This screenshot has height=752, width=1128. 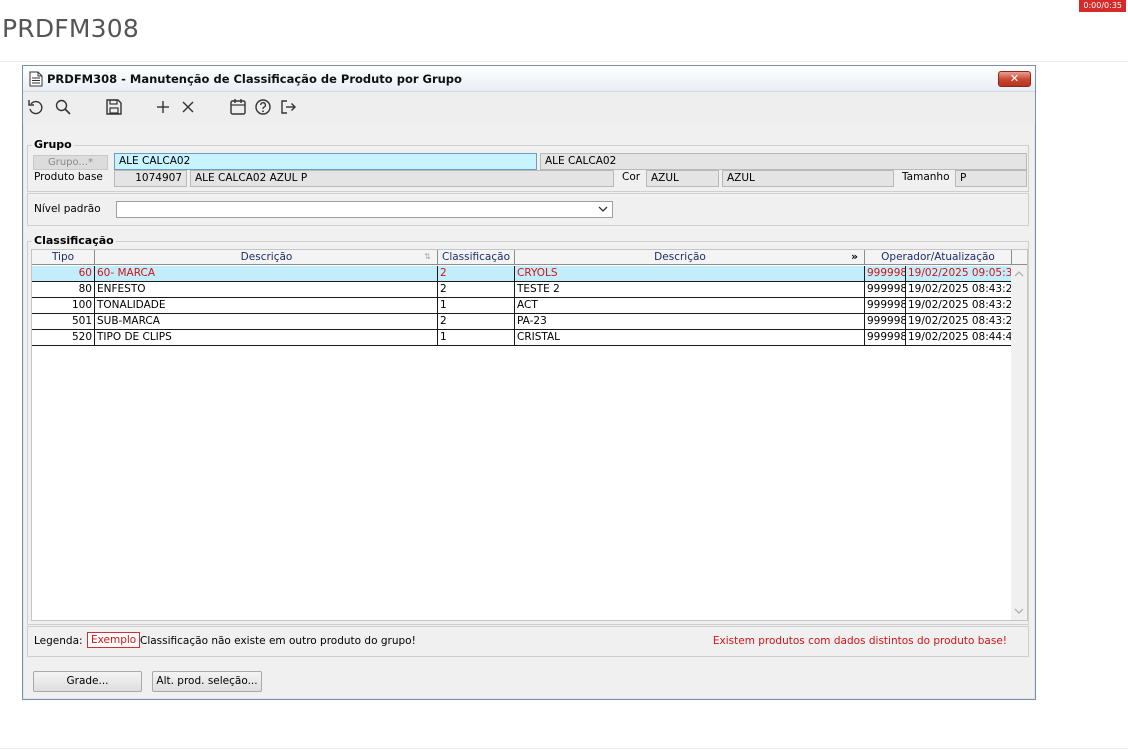 I want to click on nivel-padrao-select, so click(x=364, y=209).